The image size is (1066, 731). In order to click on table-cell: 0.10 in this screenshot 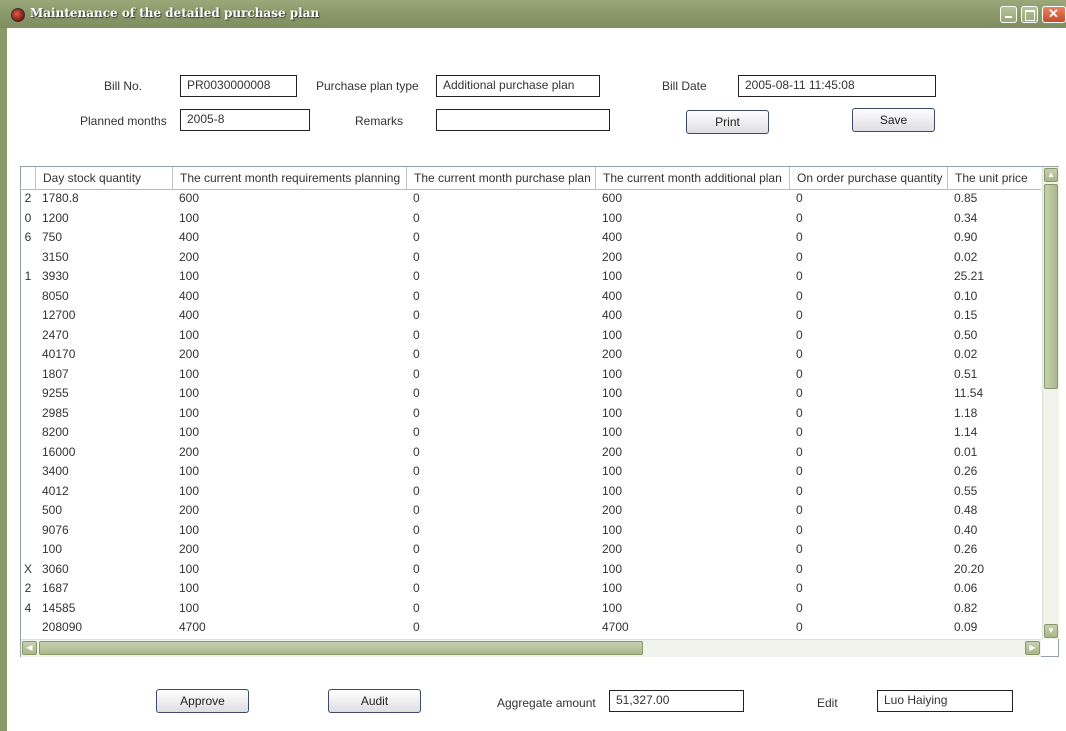, I will do `click(994, 297)`.